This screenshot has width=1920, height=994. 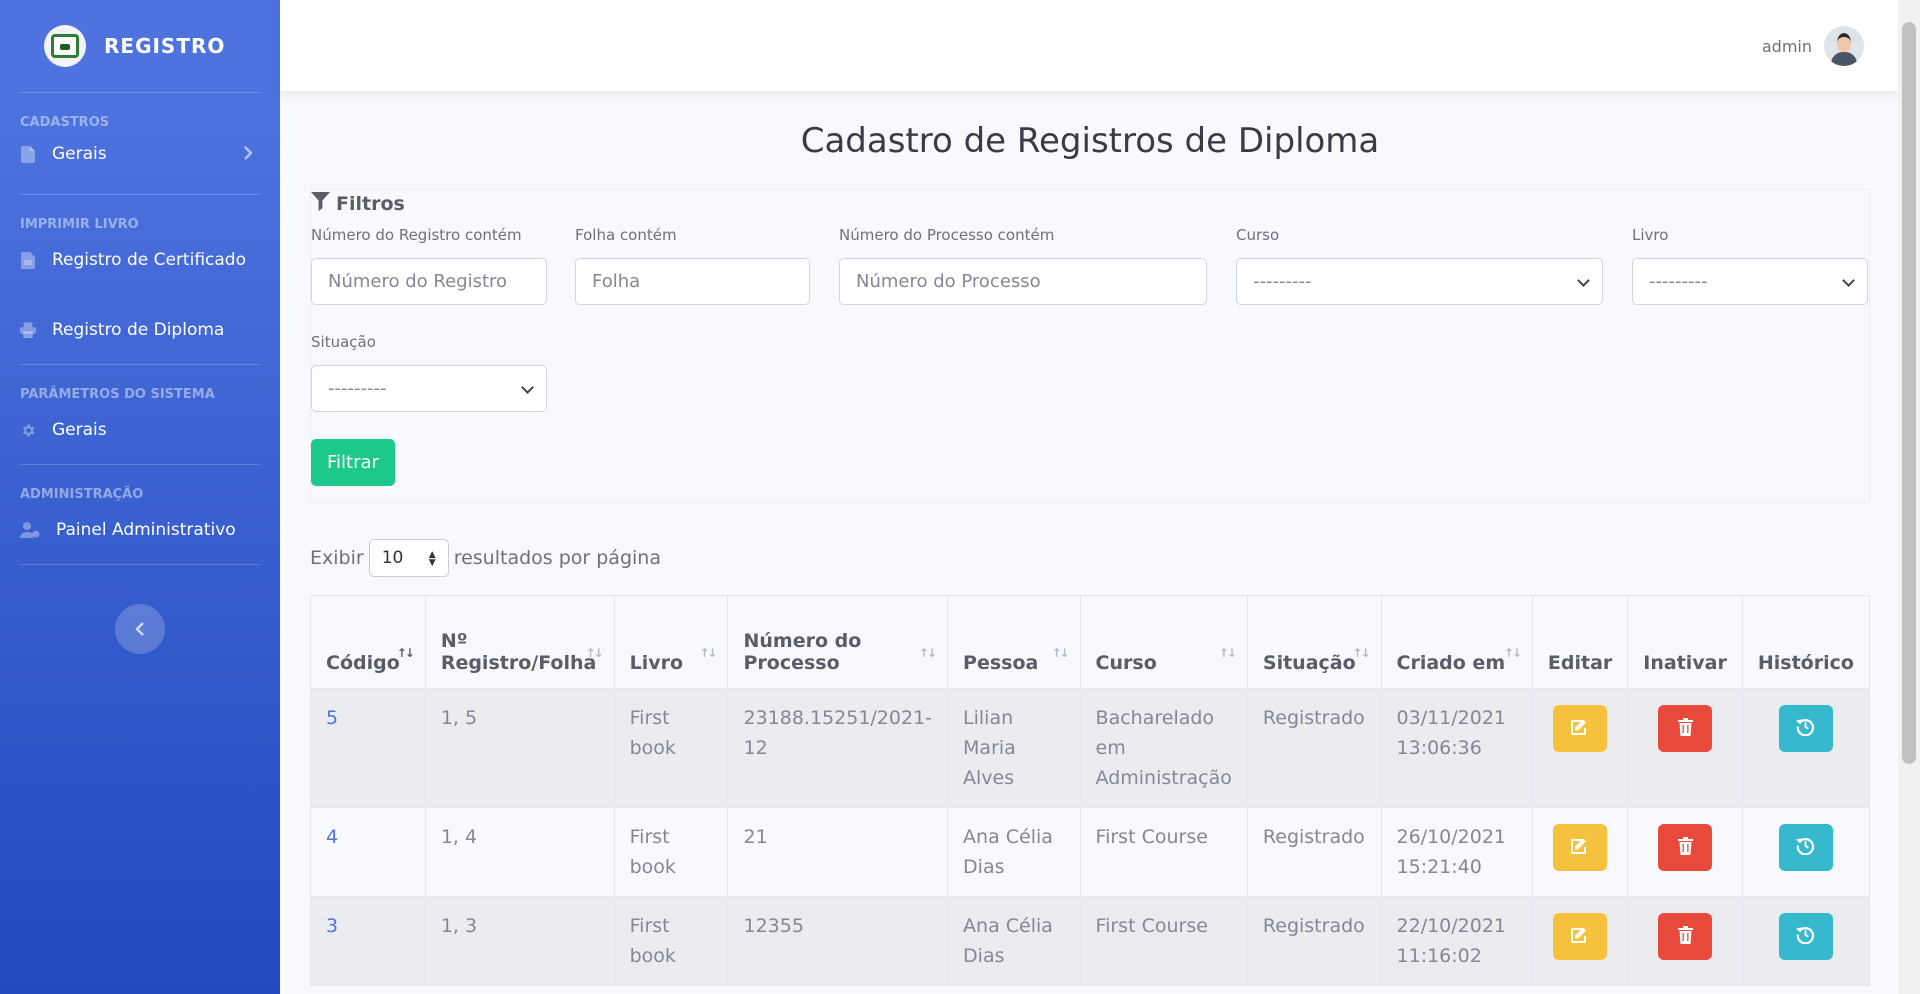 I want to click on page-title: Cadastro de Registros de Diploma, so click(x=1090, y=141).